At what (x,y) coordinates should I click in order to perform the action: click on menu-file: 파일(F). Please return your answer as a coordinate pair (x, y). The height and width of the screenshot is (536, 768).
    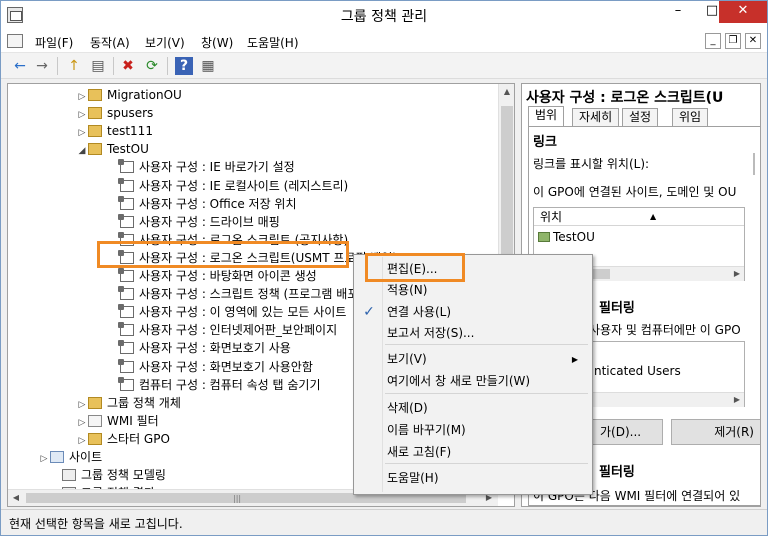
    Looking at the image, I should click on (54, 42).